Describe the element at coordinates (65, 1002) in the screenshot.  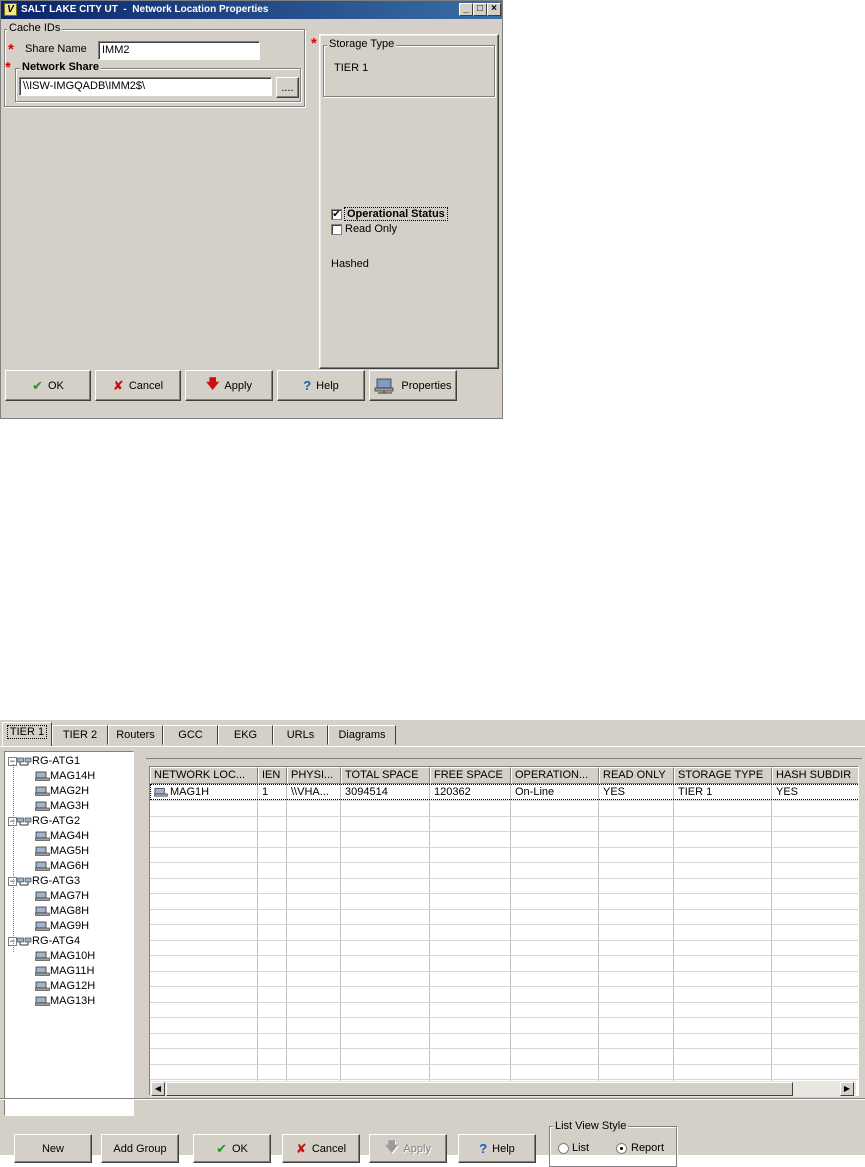
I see `tree-item: MAG13H` at that location.